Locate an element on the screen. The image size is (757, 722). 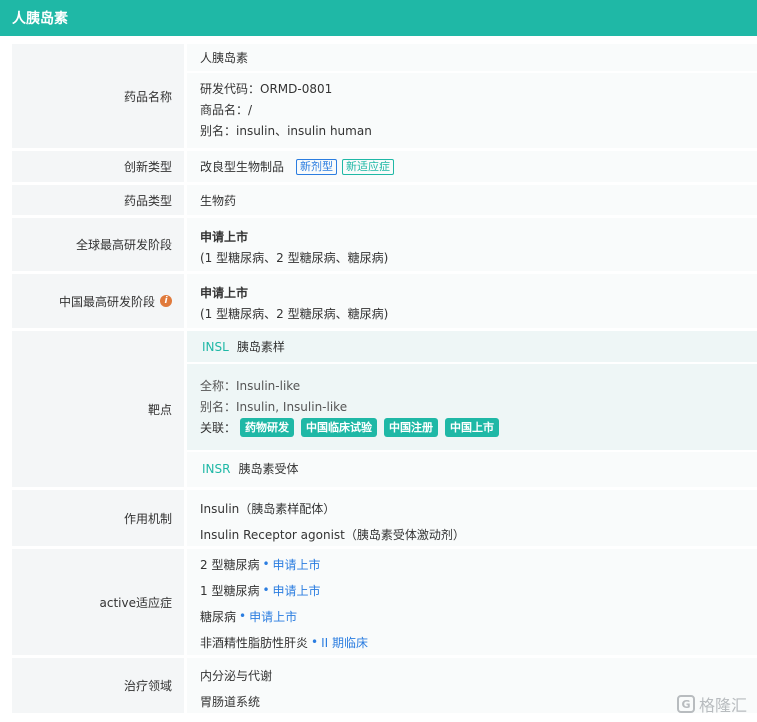
mechanism-1: Insulin（胰岛素样配体） is located at coordinates (268, 508).